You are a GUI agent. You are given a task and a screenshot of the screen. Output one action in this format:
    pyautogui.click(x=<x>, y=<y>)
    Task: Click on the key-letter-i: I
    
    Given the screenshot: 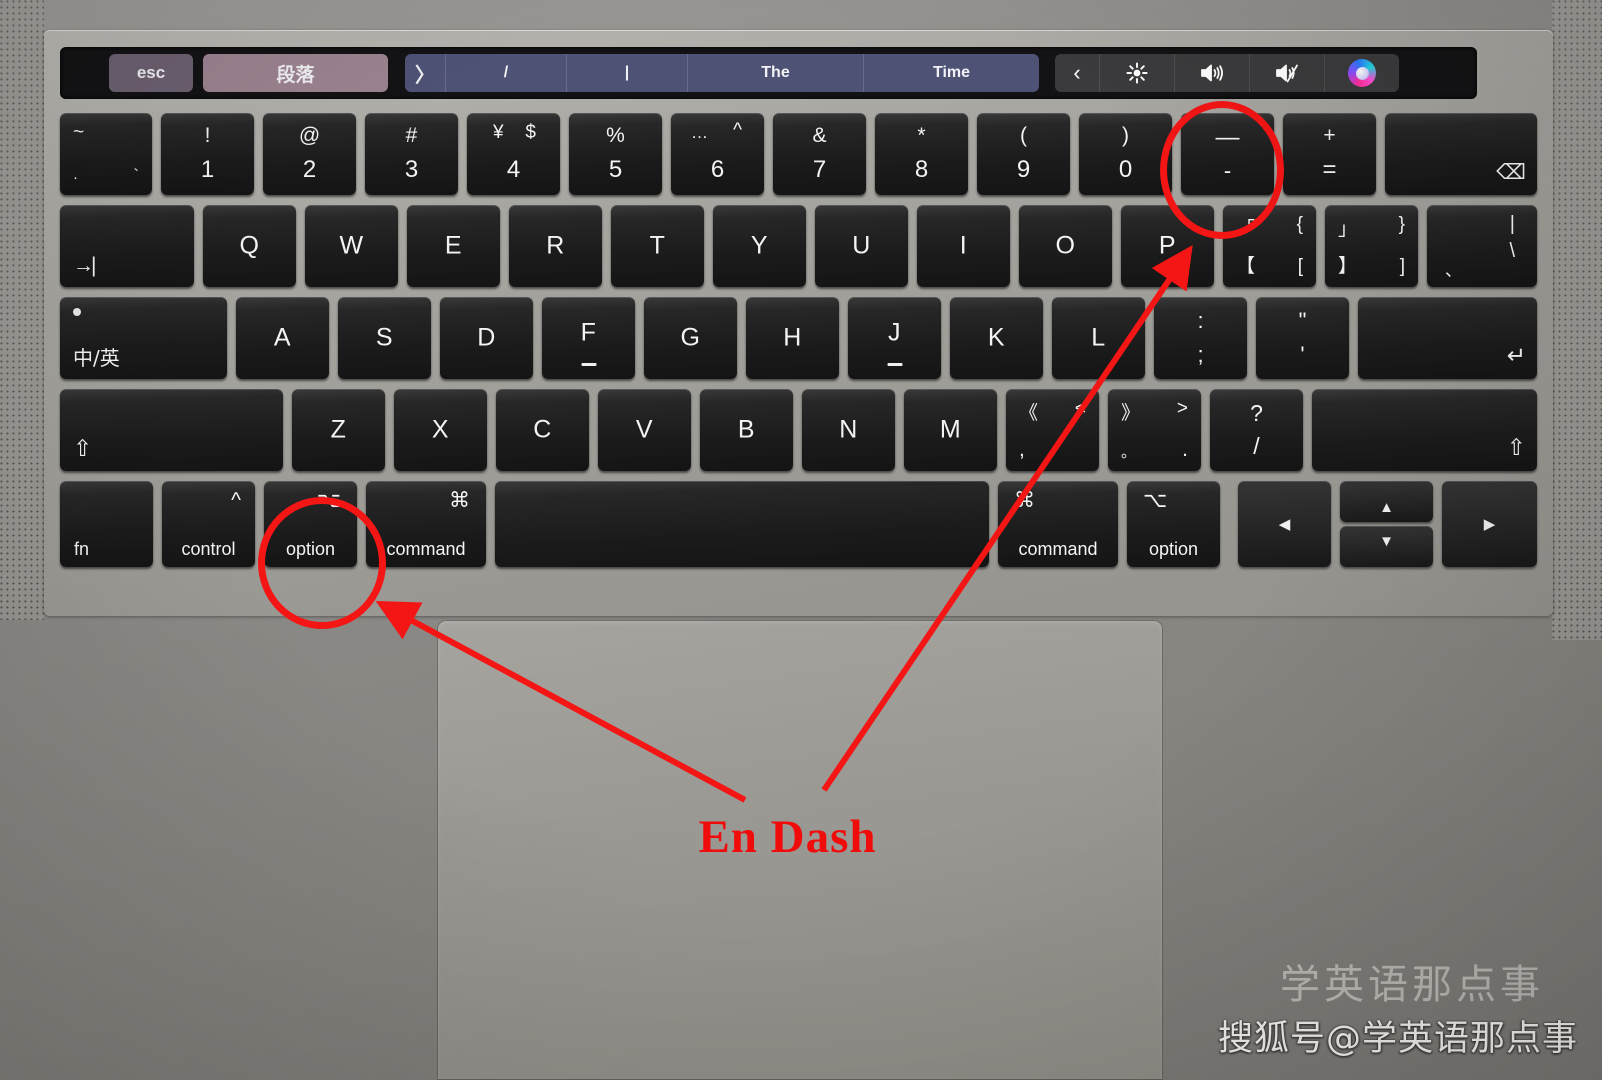 What is the action you would take?
    pyautogui.click(x=963, y=246)
    